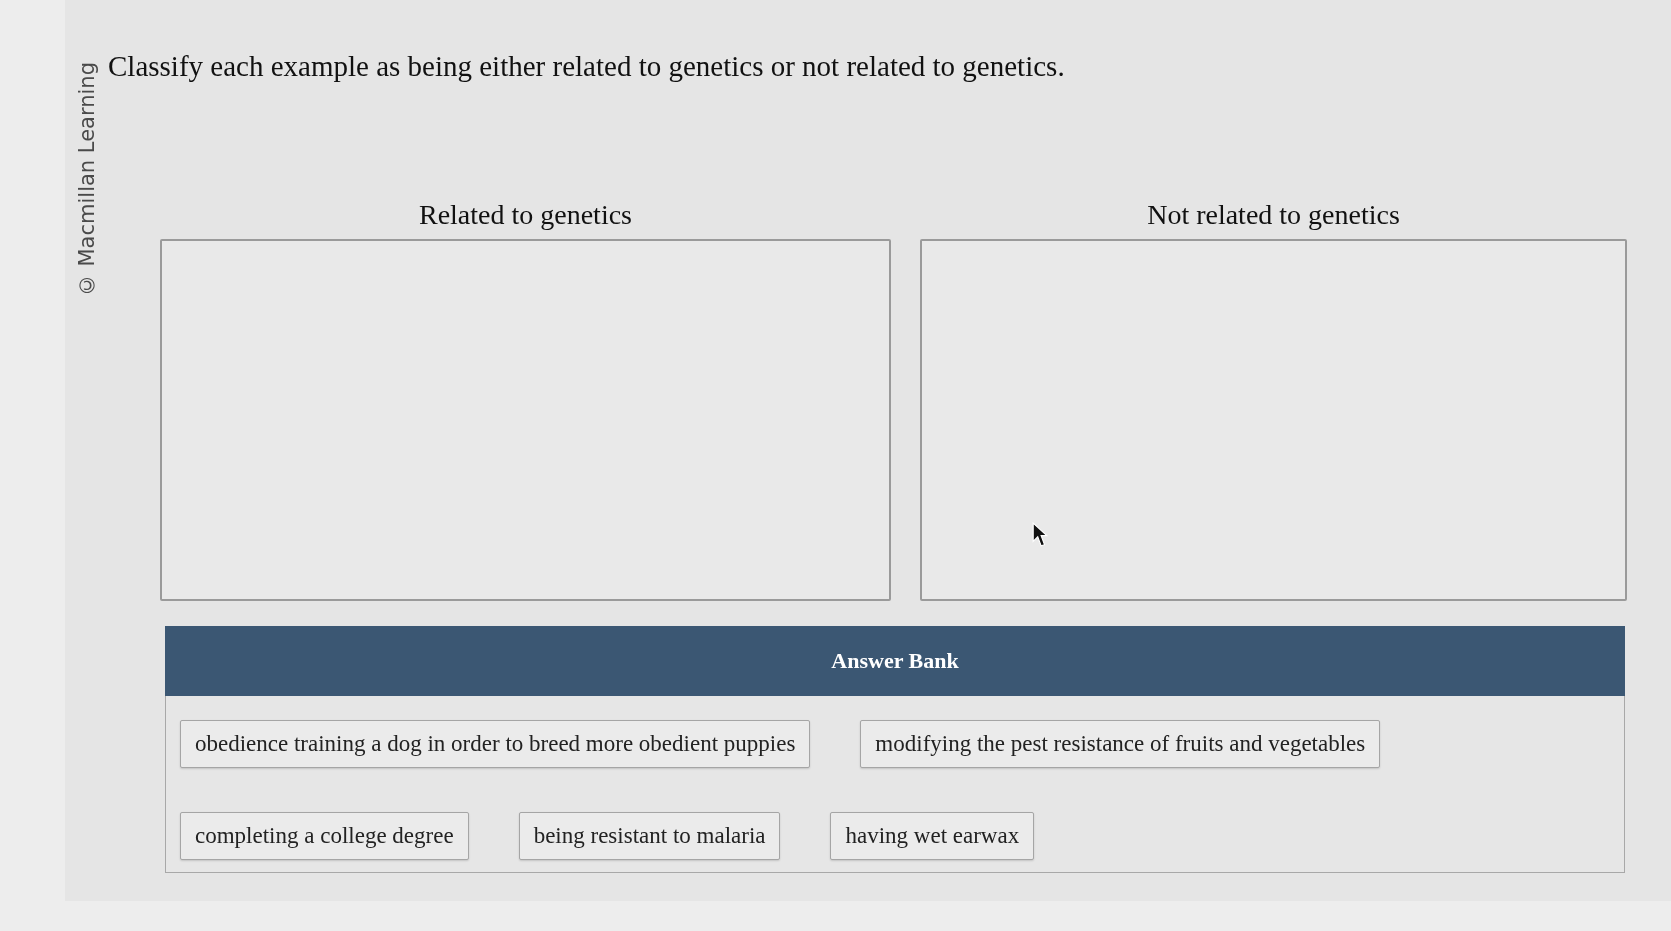 This screenshot has width=1671, height=931. Describe the element at coordinates (649, 836) in the screenshot. I see `answer-tile: being resistant to malaria` at that location.